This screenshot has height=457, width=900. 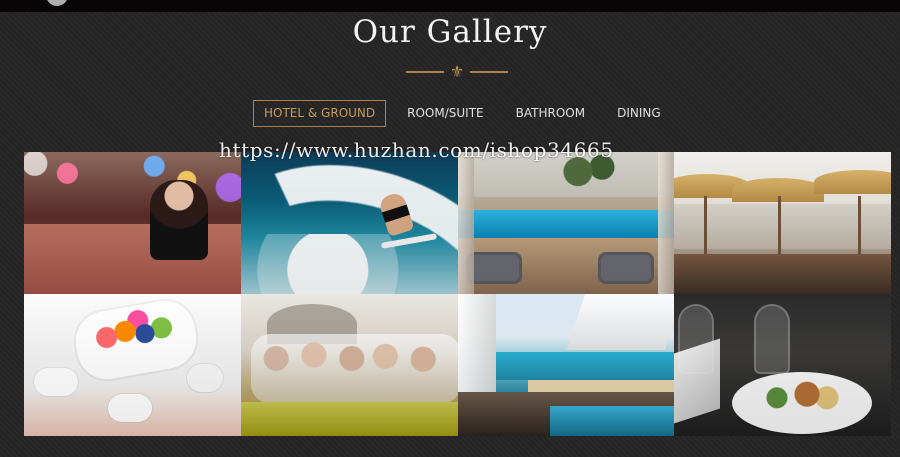 I want to click on site-logo-mark, so click(x=57, y=3).